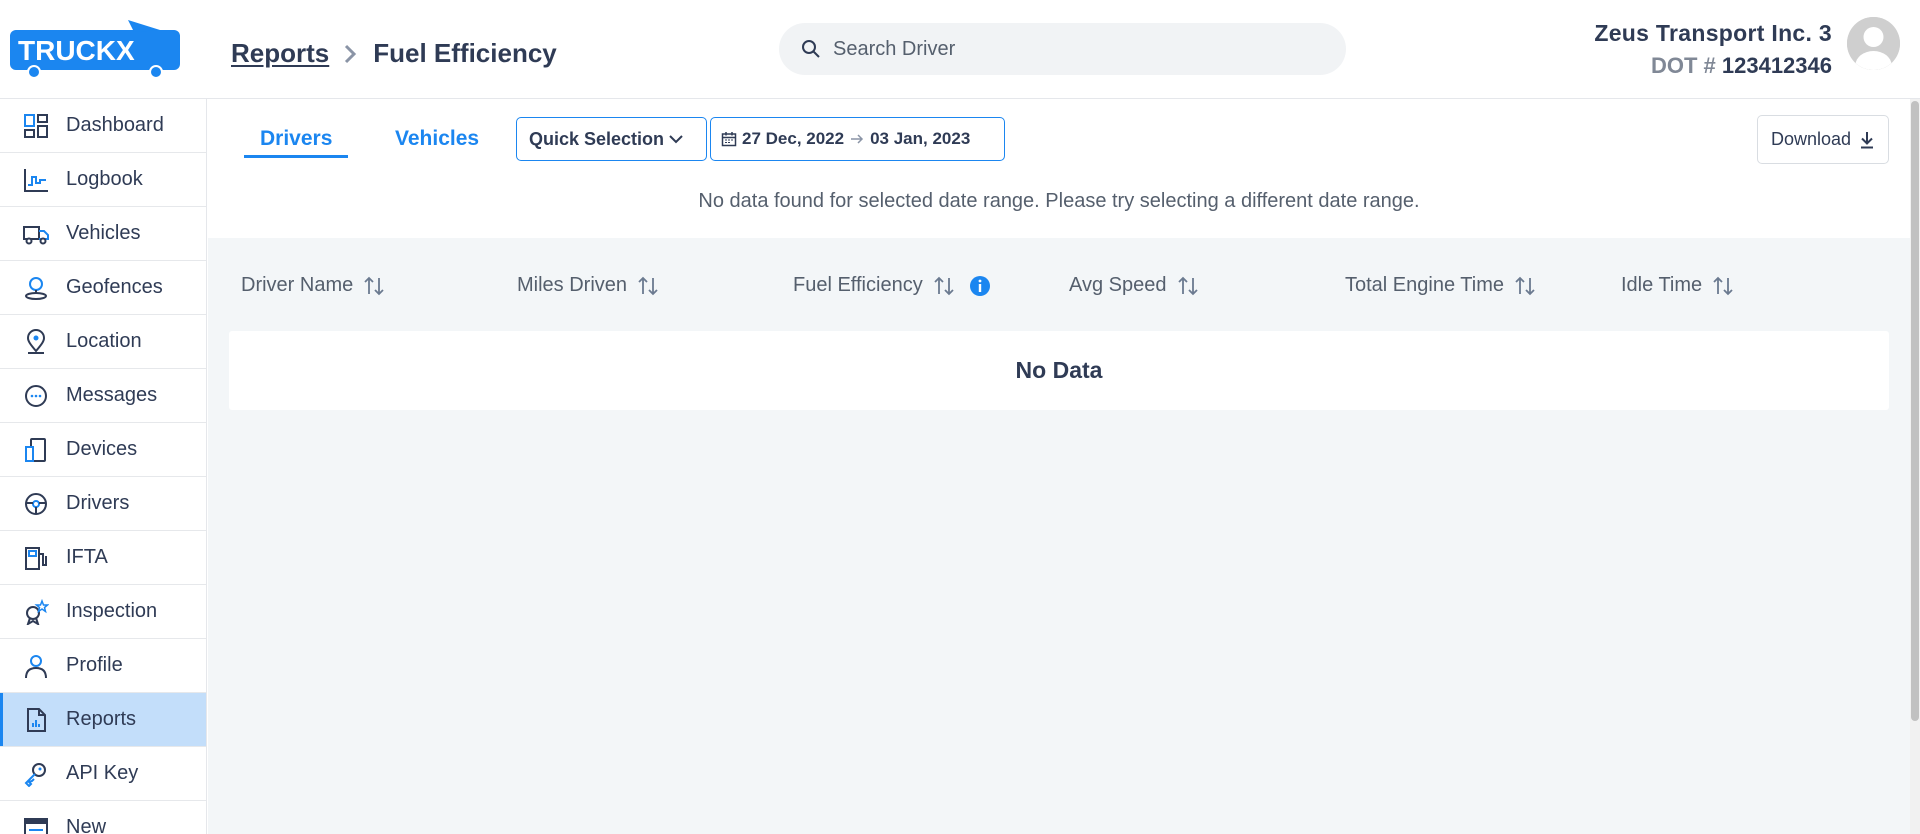  What do you see at coordinates (1713, 49) in the screenshot?
I see `company-info: Zeus Transport Inc. 3 DOT # 123412346` at bounding box center [1713, 49].